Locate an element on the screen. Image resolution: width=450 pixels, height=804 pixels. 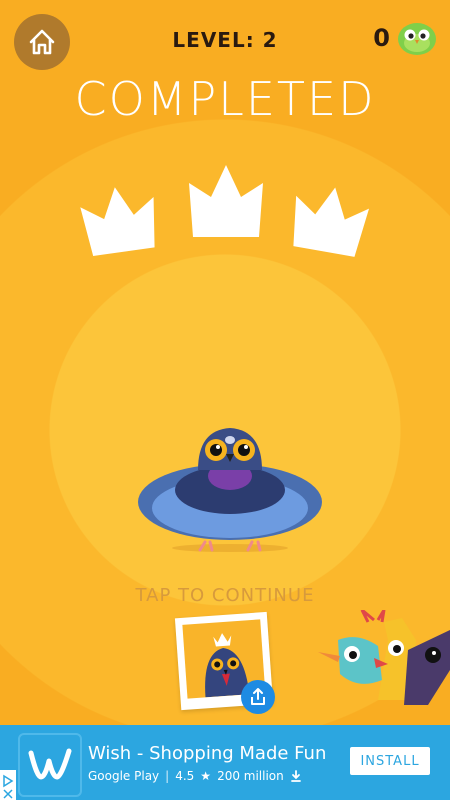
crown-2-icon is located at coordinates (226, 201).